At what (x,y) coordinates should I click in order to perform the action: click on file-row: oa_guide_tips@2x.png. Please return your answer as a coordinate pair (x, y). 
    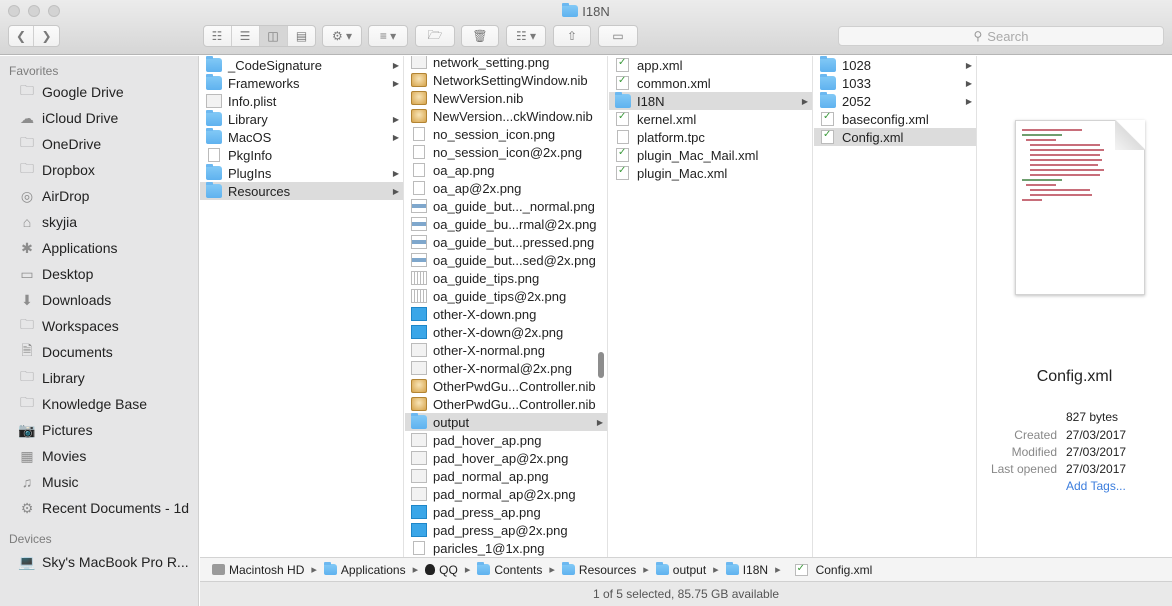
    Looking at the image, I should click on (506, 296).